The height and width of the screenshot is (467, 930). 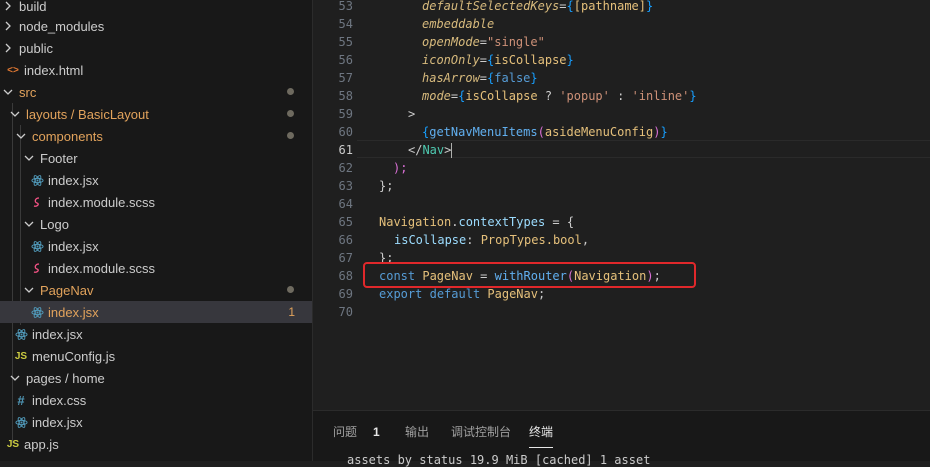 What do you see at coordinates (65, 378) in the screenshot?
I see `tree-item-label: pages / home` at bounding box center [65, 378].